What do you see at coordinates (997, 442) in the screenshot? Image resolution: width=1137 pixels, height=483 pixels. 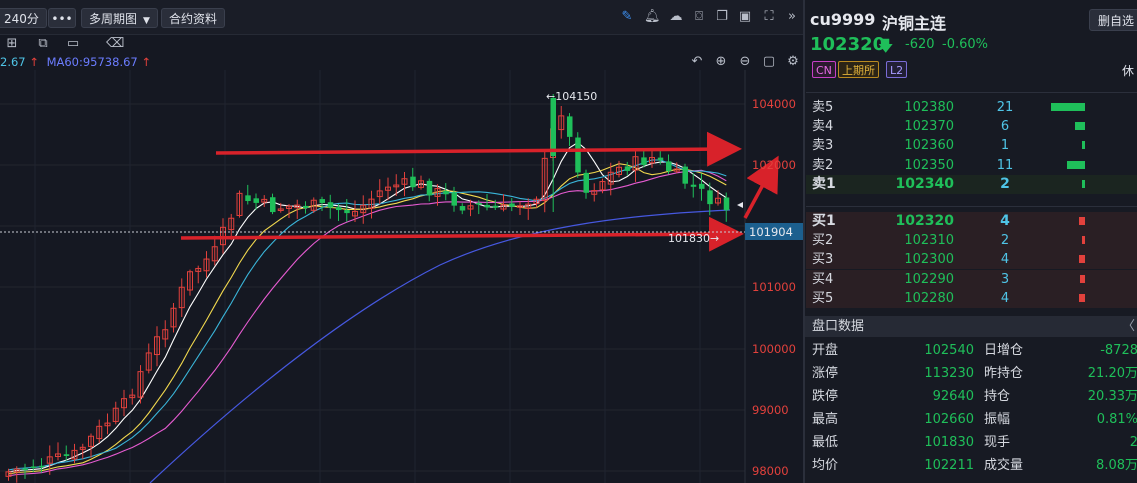 I see `stat-label: 现手` at bounding box center [997, 442].